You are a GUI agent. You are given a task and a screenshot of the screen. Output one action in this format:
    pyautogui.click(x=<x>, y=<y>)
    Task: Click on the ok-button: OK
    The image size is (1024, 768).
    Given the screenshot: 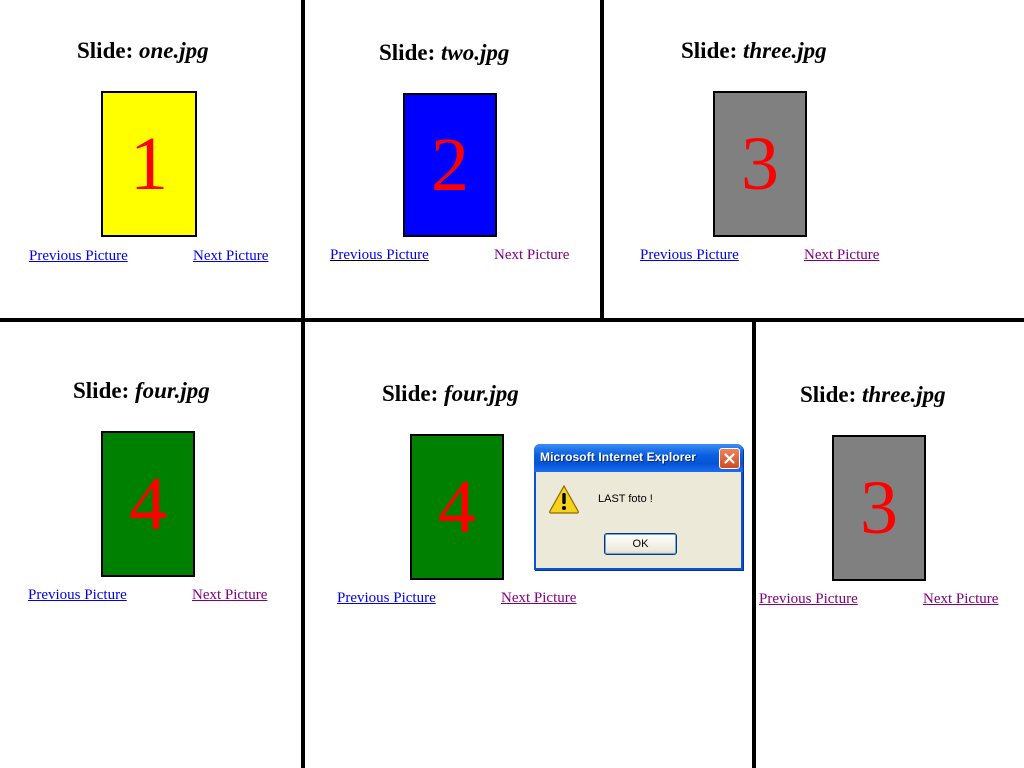 What is the action you would take?
    pyautogui.click(x=640, y=544)
    